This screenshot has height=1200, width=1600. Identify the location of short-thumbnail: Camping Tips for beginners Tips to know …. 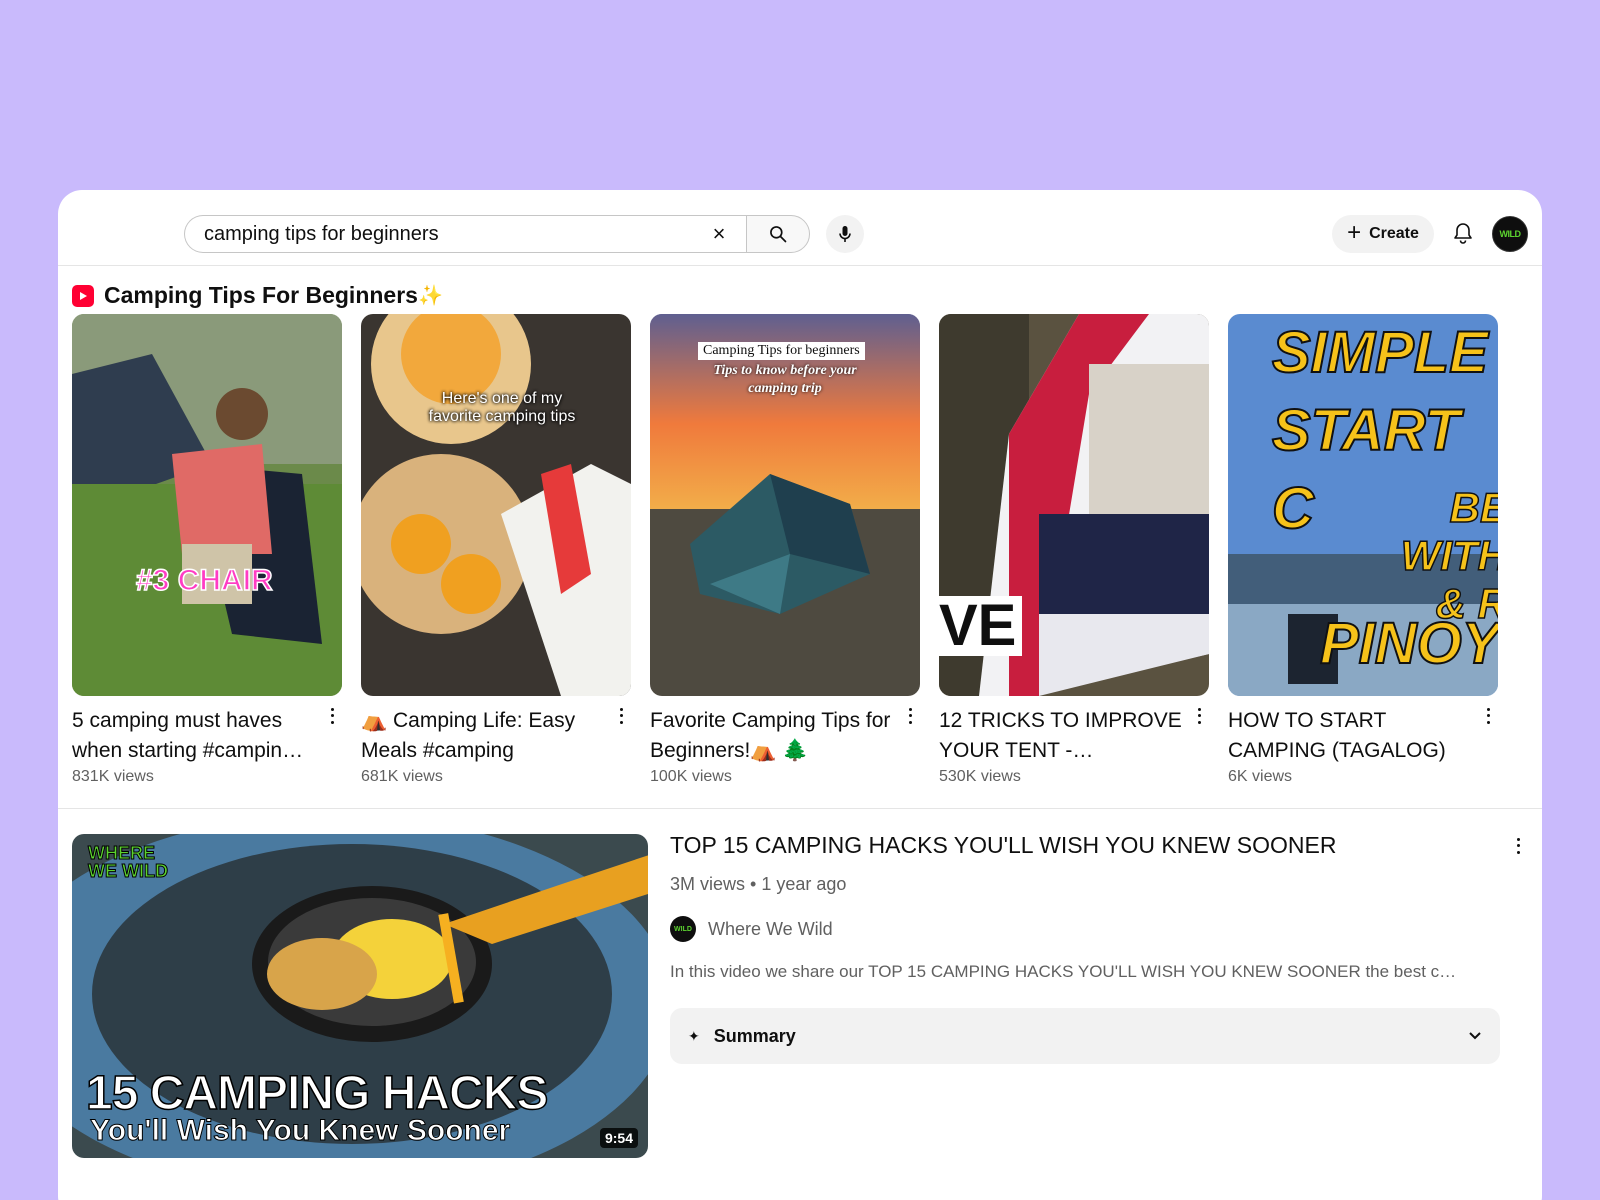
(785, 505).